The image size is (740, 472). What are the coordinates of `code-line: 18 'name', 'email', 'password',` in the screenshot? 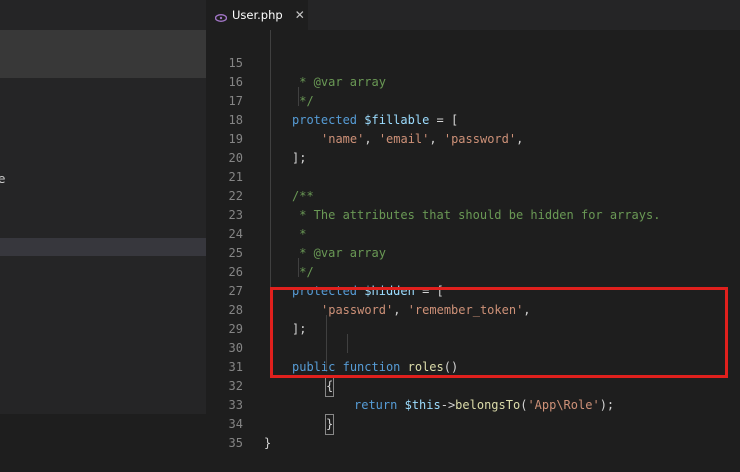 It's located at (473, 119).